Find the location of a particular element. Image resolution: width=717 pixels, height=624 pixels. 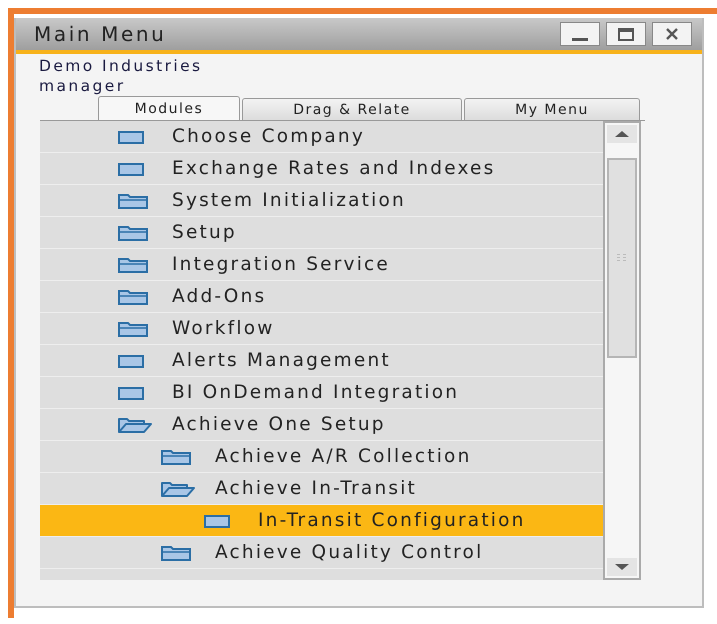

grip-icon is located at coordinates (622, 258).